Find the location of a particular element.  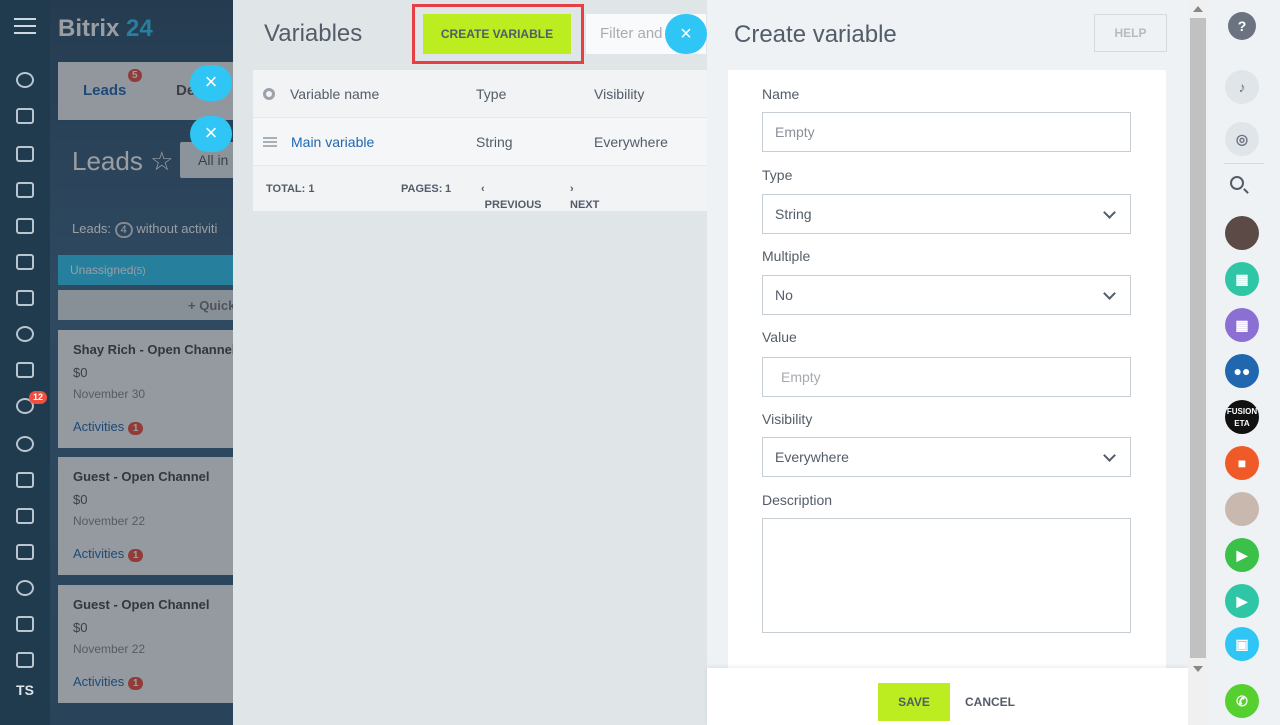

overlay-dim is located at coordinates (141, 362).